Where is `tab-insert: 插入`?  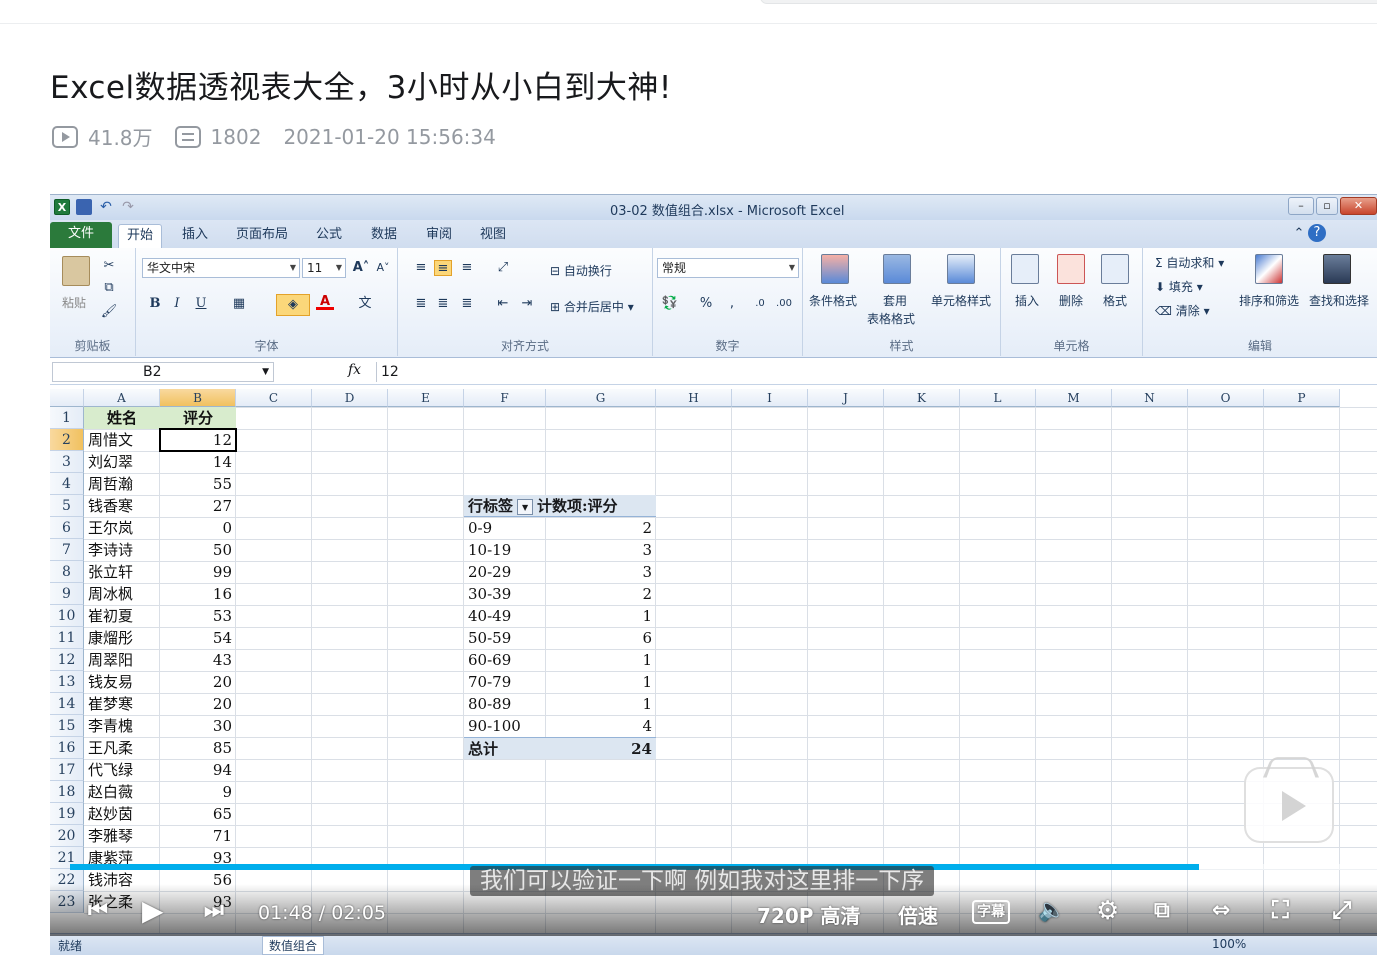 tab-insert: 插入 is located at coordinates (195, 236).